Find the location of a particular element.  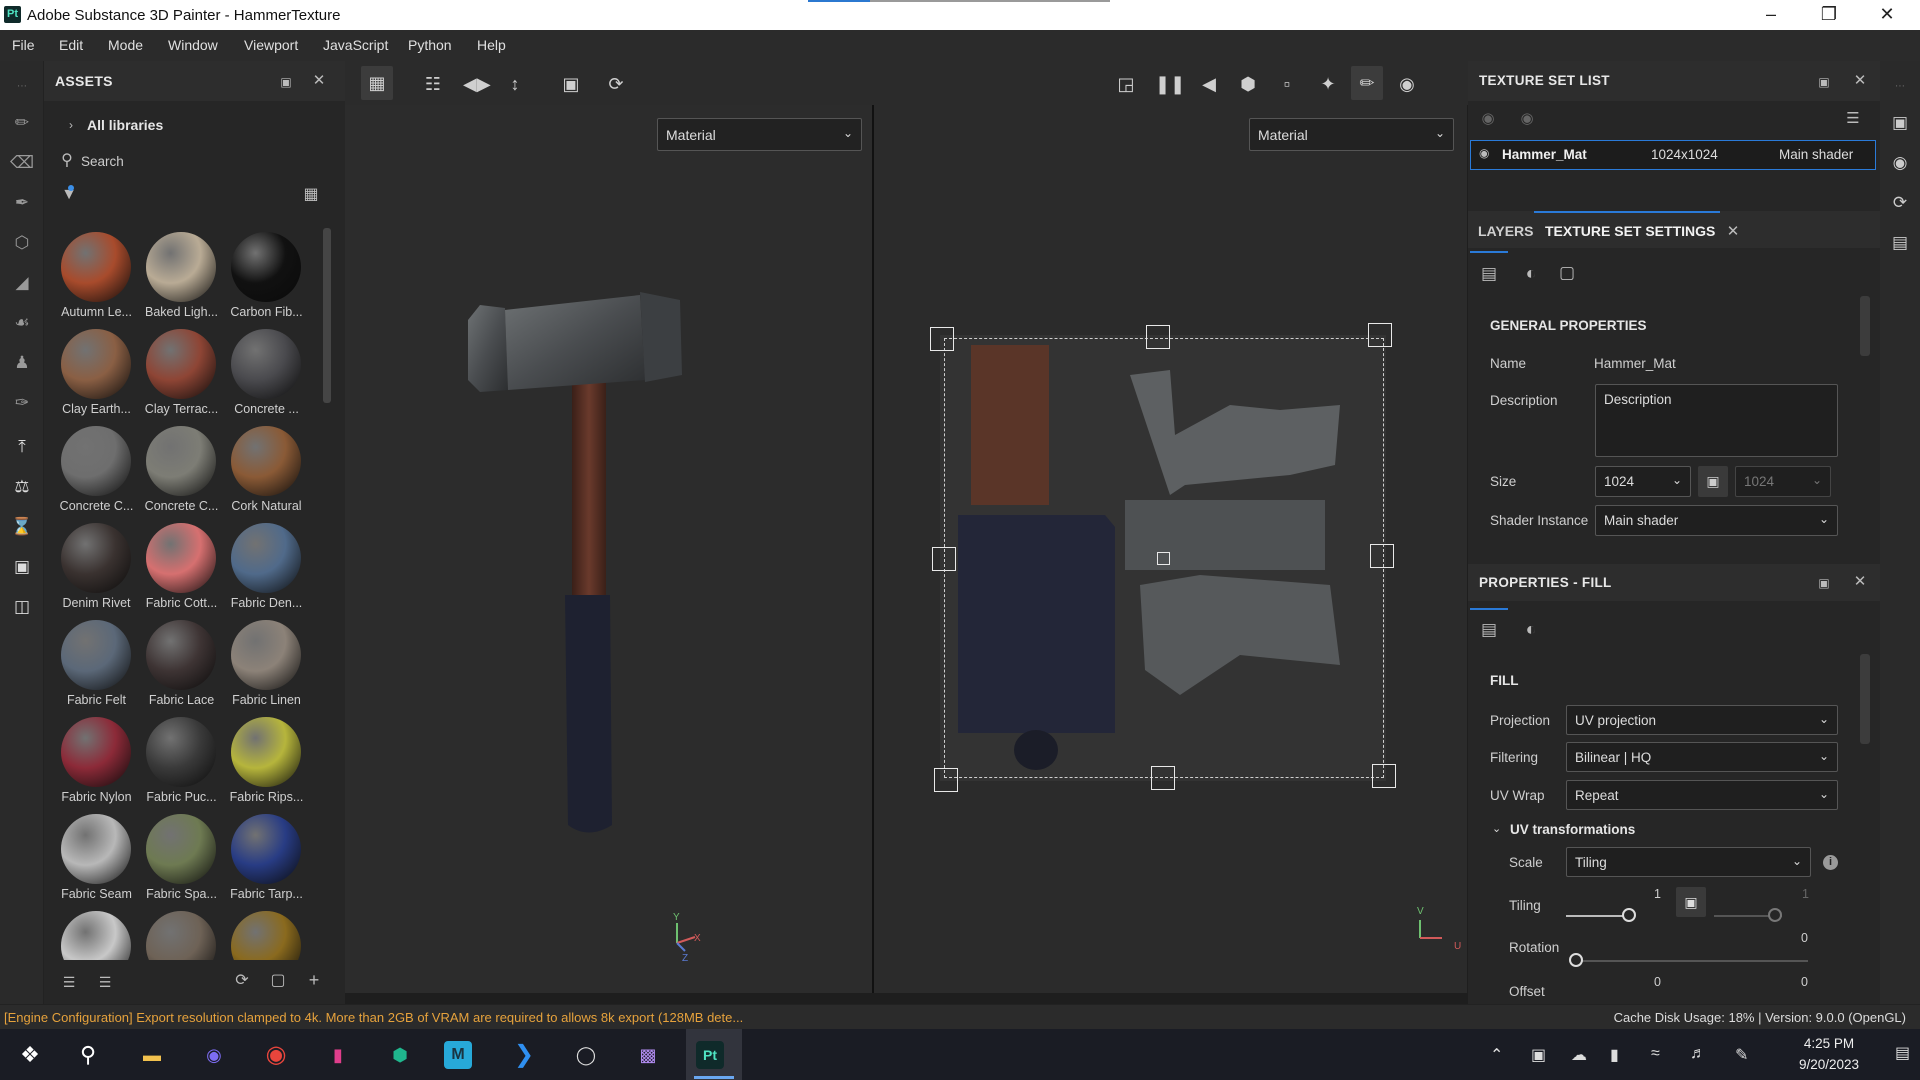

shader-settings-icon: ▣ is located at coordinates (22, 567).